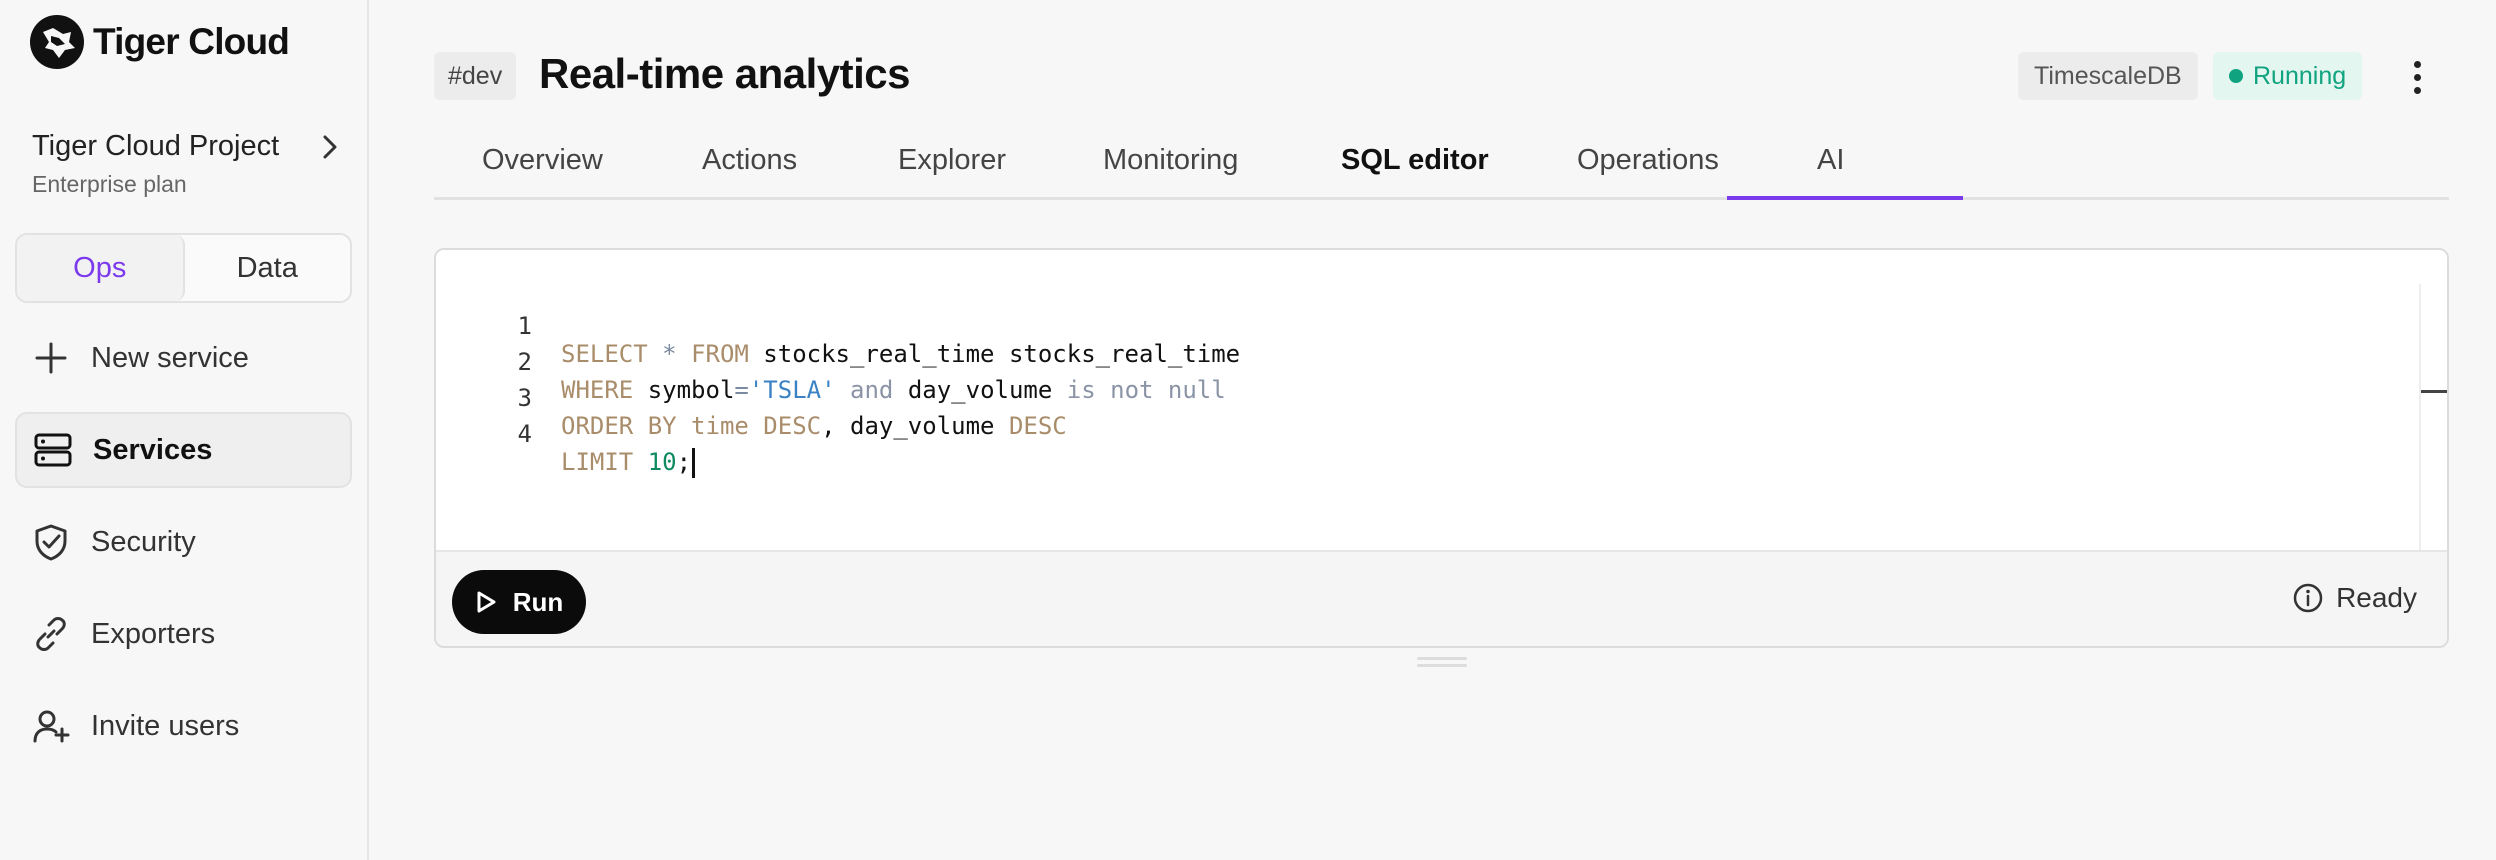 The image size is (2496, 860). Describe the element at coordinates (2433, 417) in the screenshot. I see `editor-scrollbar` at that location.